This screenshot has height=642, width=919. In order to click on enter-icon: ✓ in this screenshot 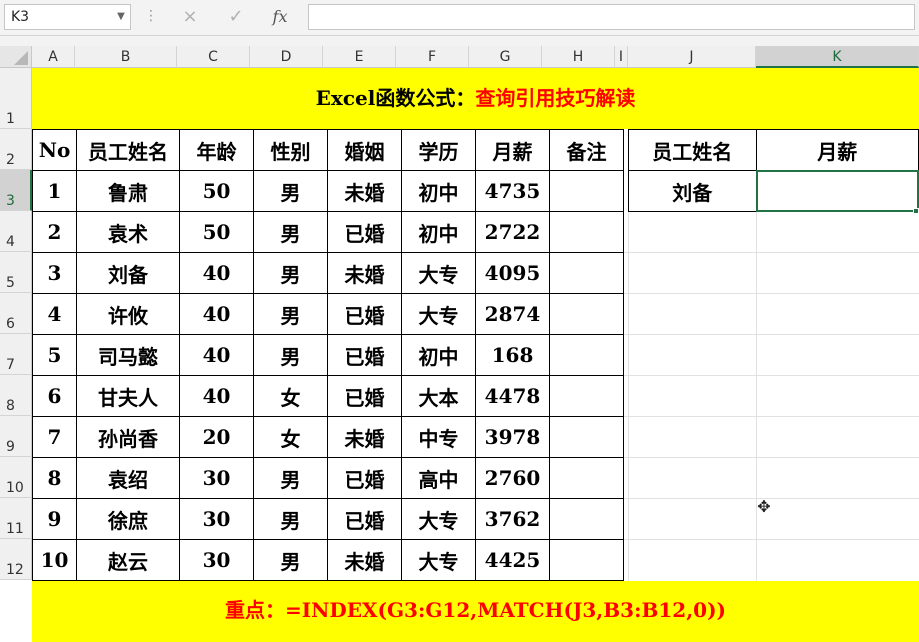, I will do `click(236, 17)`.